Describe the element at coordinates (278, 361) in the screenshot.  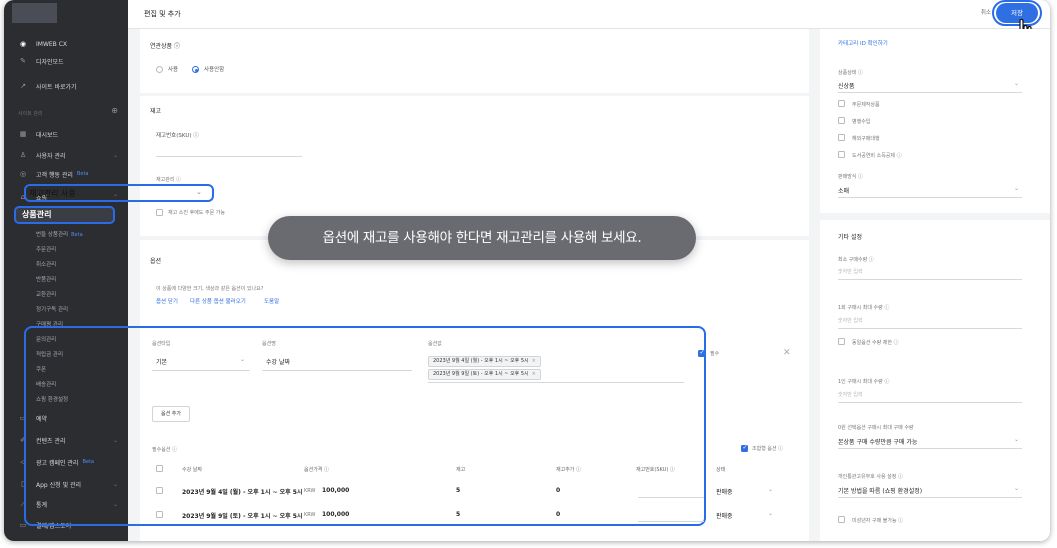
I see `option-name-input: 수강 날짜` at that location.